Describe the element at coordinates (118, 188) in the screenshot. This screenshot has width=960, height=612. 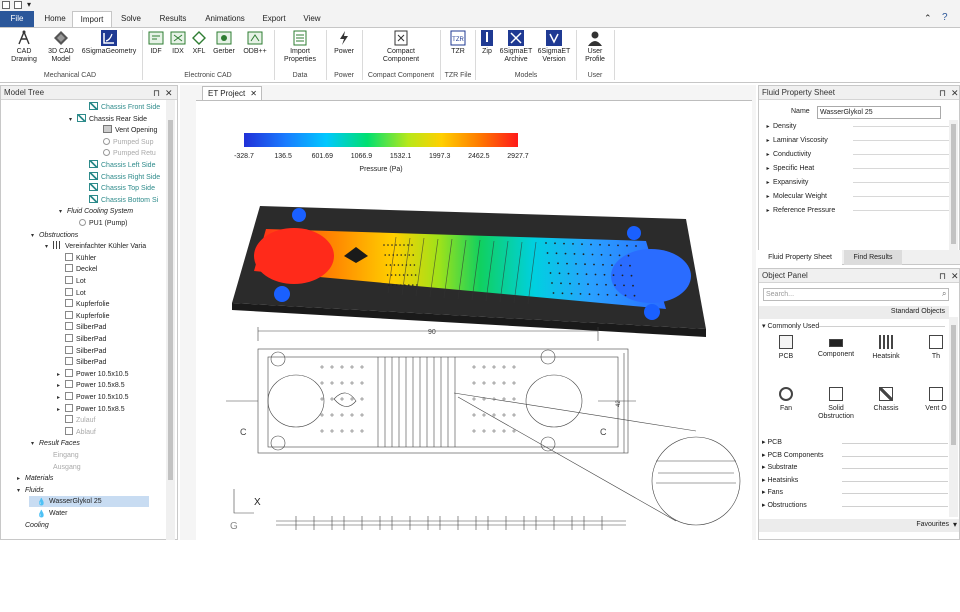
I see `tree-item: Chassis Top Side` at that location.